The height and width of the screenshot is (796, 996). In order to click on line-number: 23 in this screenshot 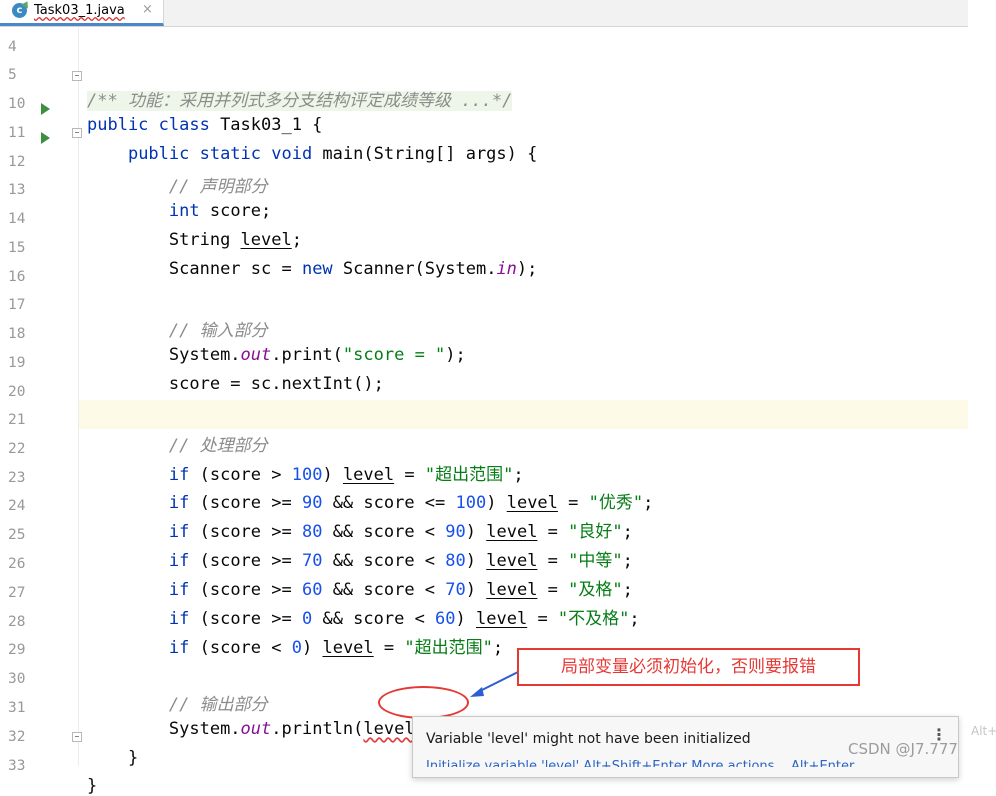, I will do `click(17, 478)`.